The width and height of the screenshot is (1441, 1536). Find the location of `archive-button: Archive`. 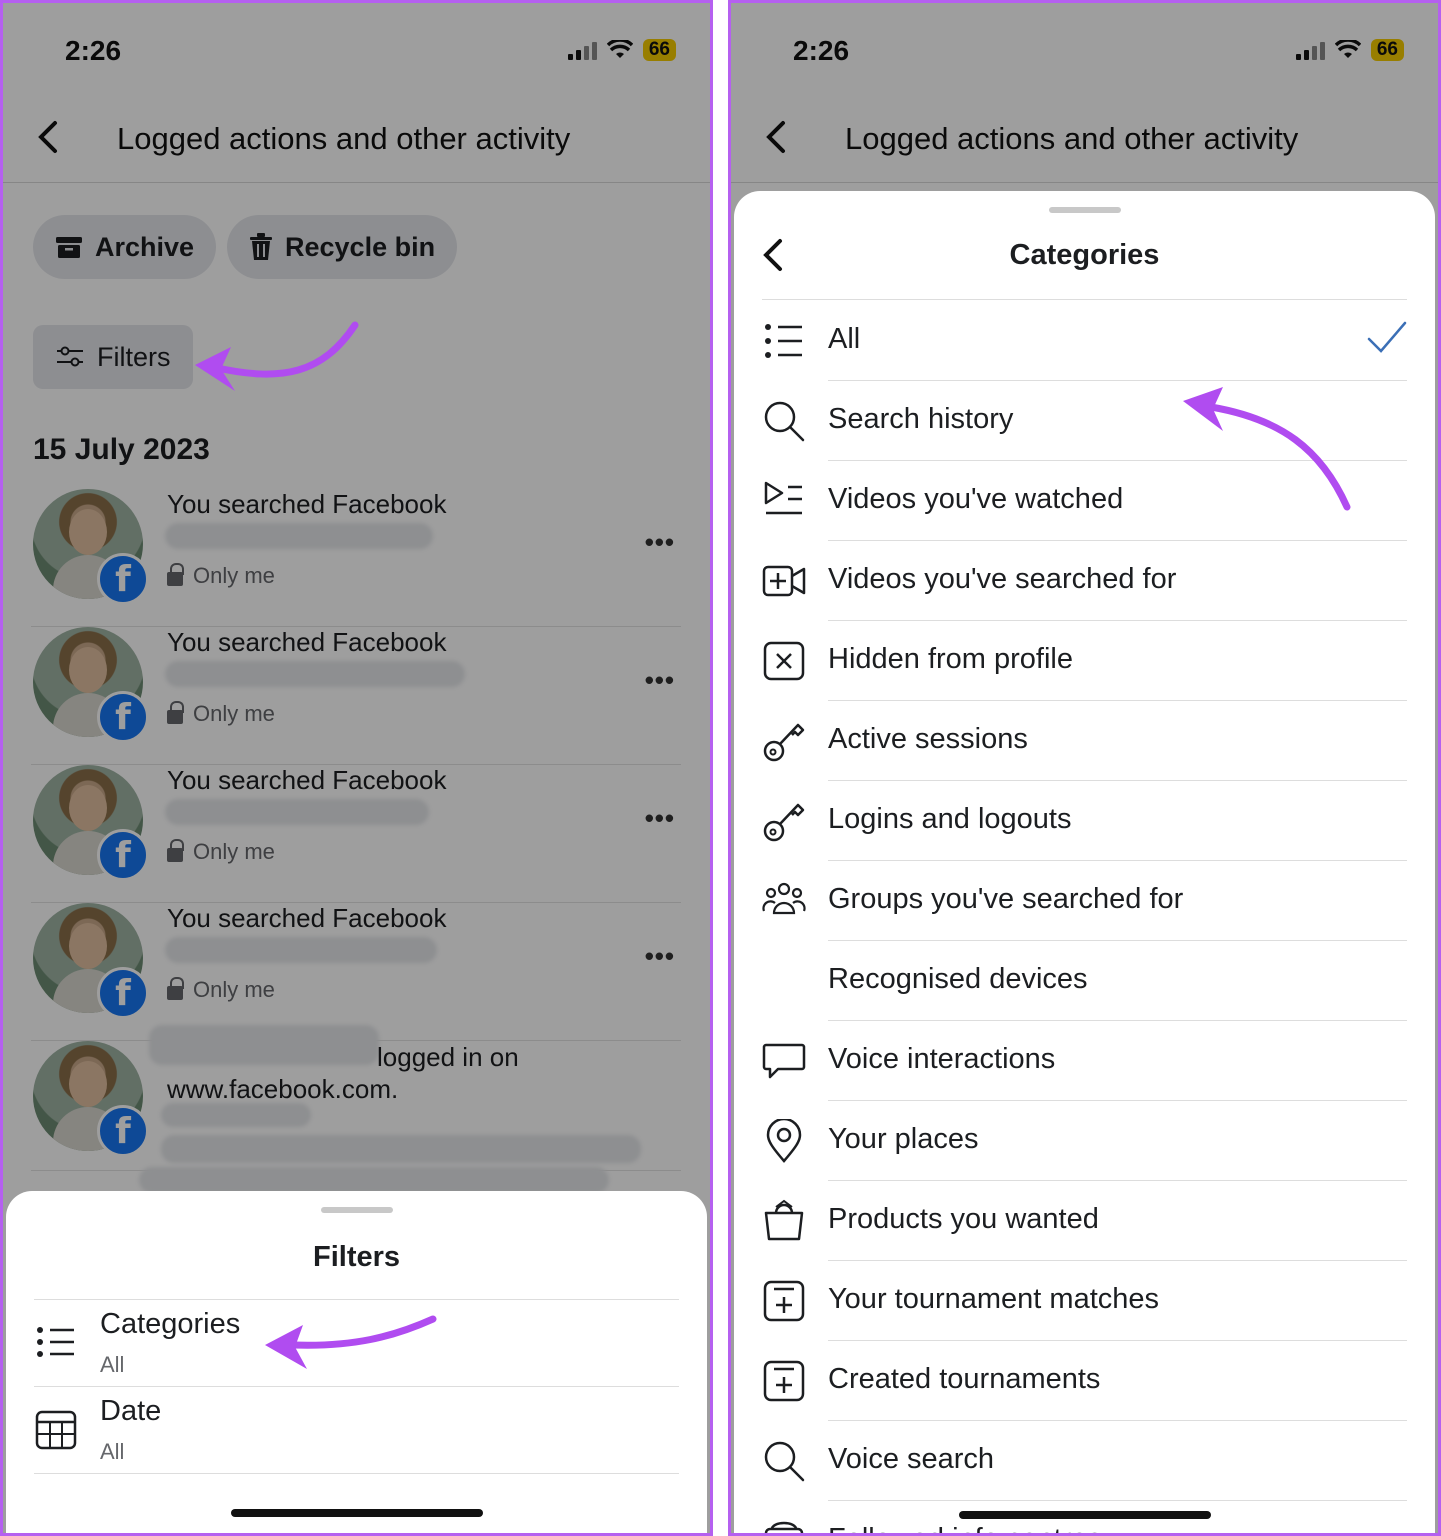

archive-button: Archive is located at coordinates (125, 247).